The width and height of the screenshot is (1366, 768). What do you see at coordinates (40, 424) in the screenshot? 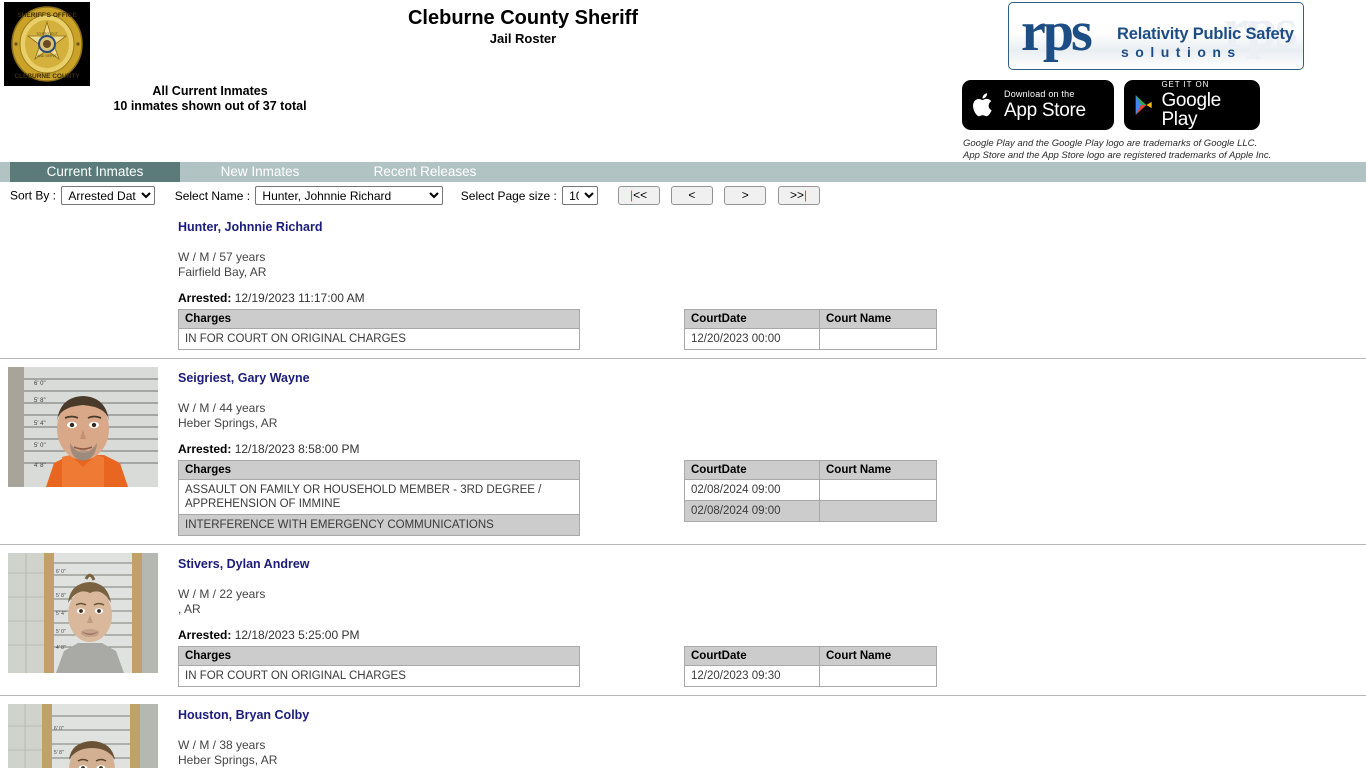
I see `svg-text: 5' 4"` at bounding box center [40, 424].